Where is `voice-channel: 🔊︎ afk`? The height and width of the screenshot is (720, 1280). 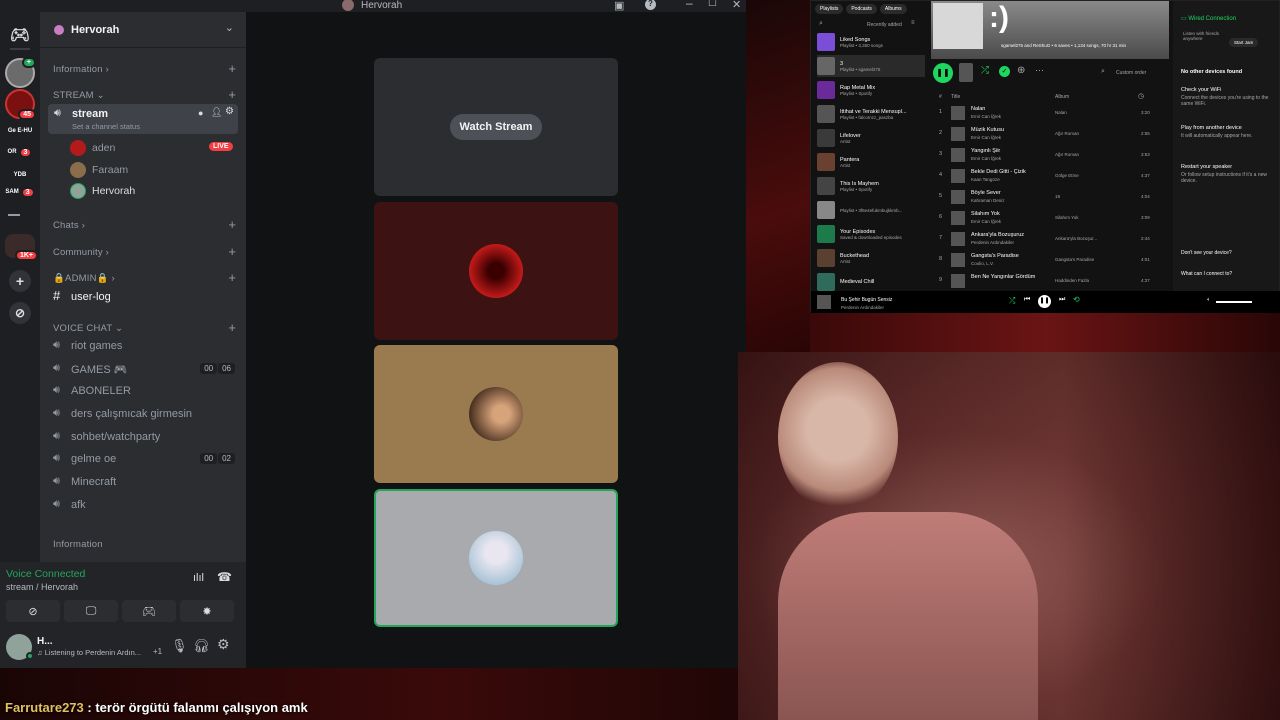 voice-channel: 🔊︎ afk is located at coordinates (146, 505).